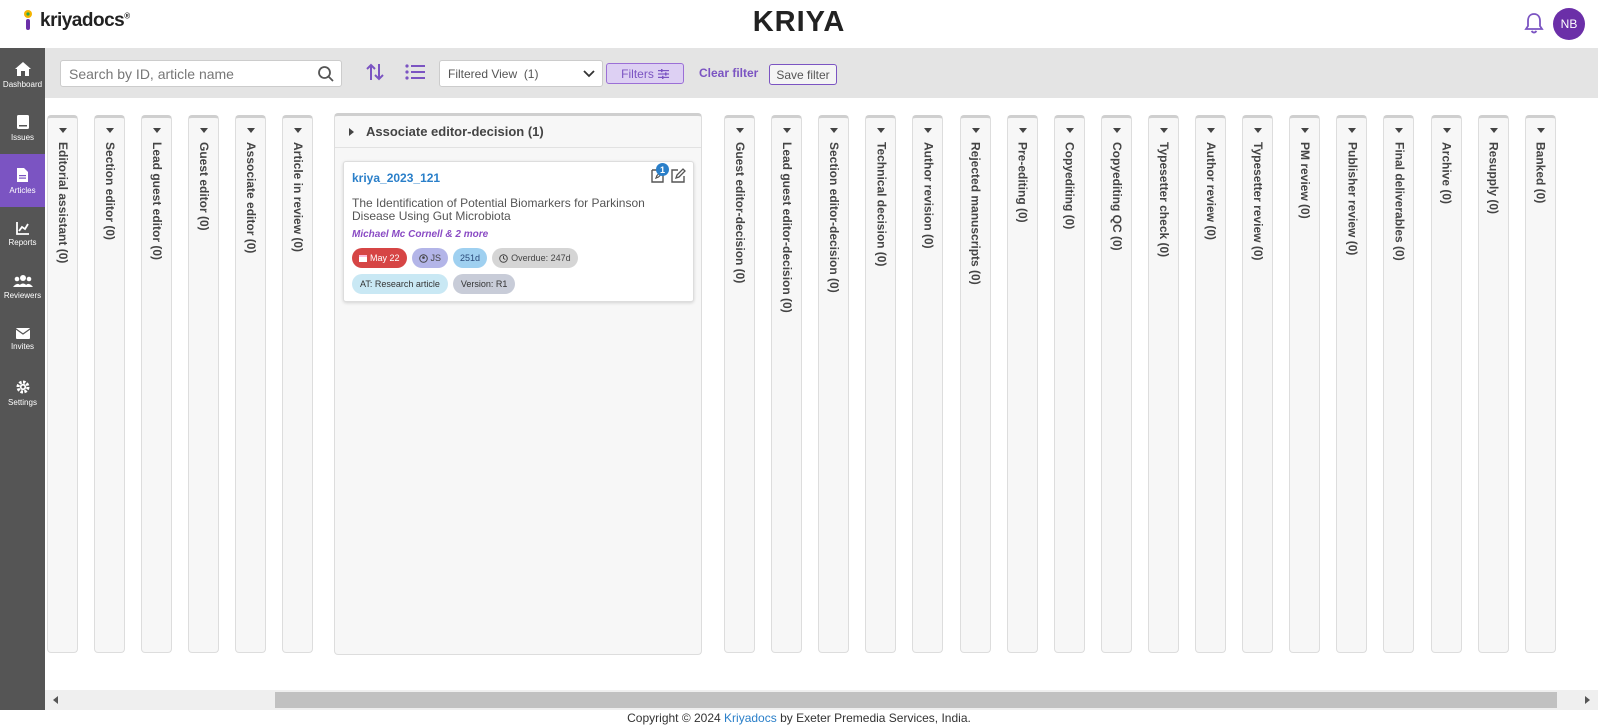 The width and height of the screenshot is (1598, 727). Describe the element at coordinates (1116, 384) in the screenshot. I see `column-copyediting-qc: Copyediting QC (0)` at that location.